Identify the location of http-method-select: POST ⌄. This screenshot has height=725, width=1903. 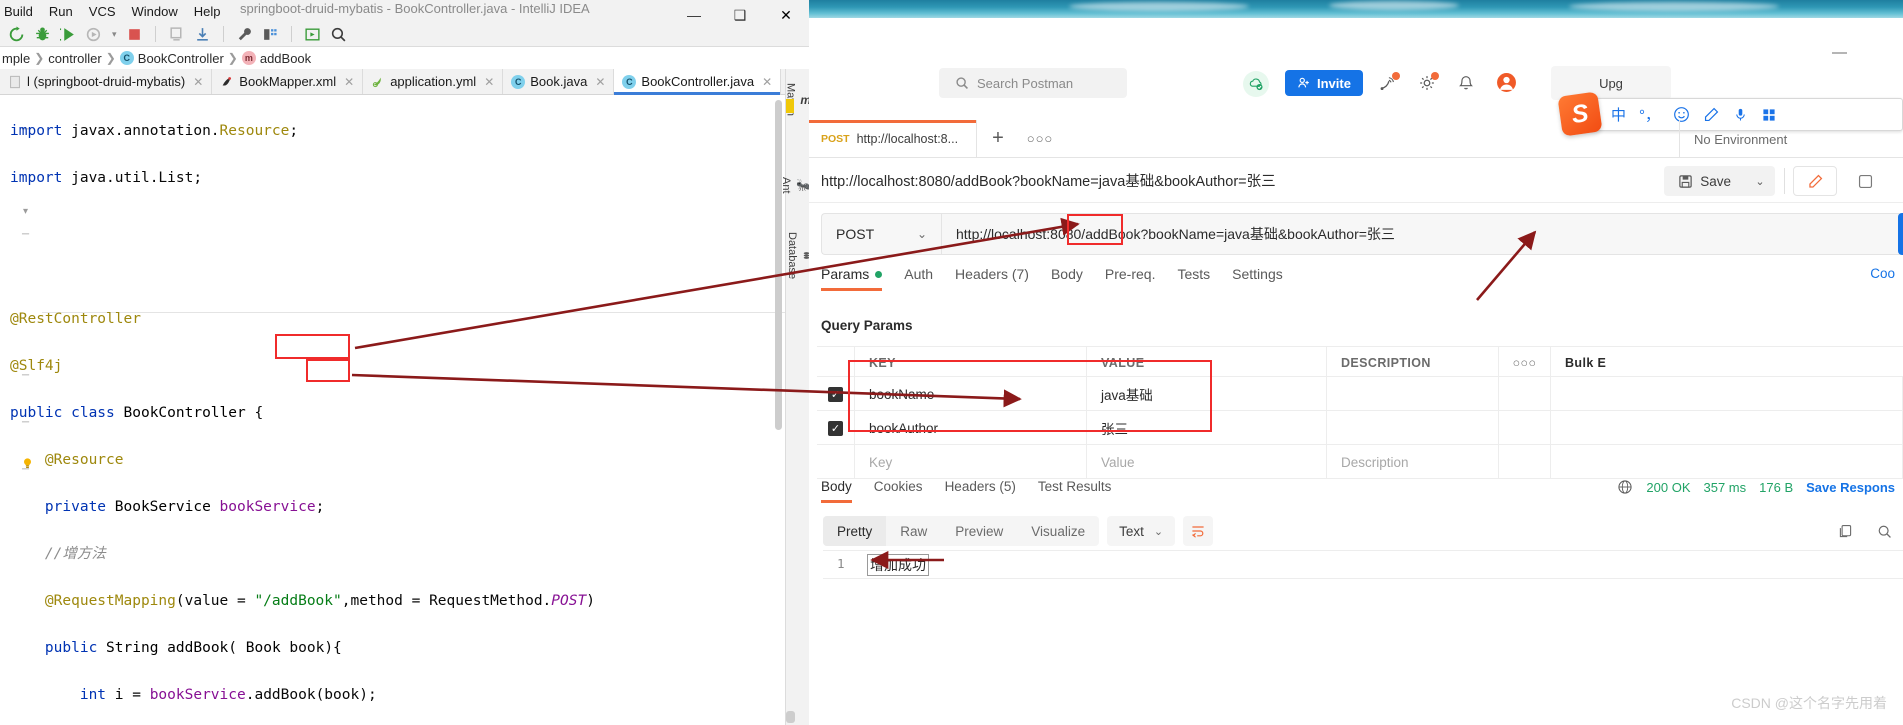
(881, 234).